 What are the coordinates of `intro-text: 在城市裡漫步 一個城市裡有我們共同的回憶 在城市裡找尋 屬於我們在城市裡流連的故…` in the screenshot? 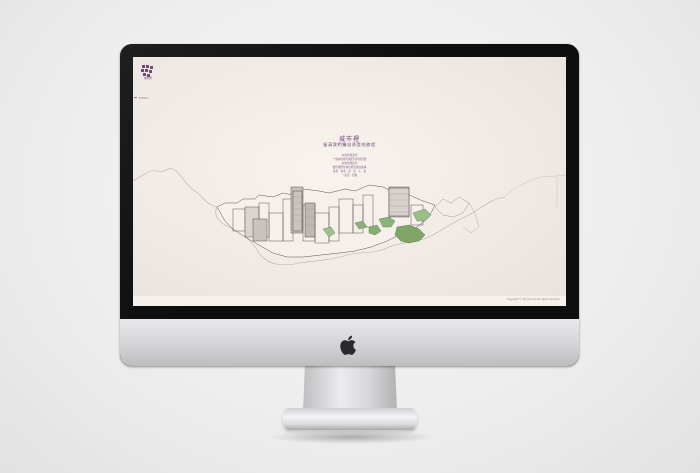 It's located at (349, 166).